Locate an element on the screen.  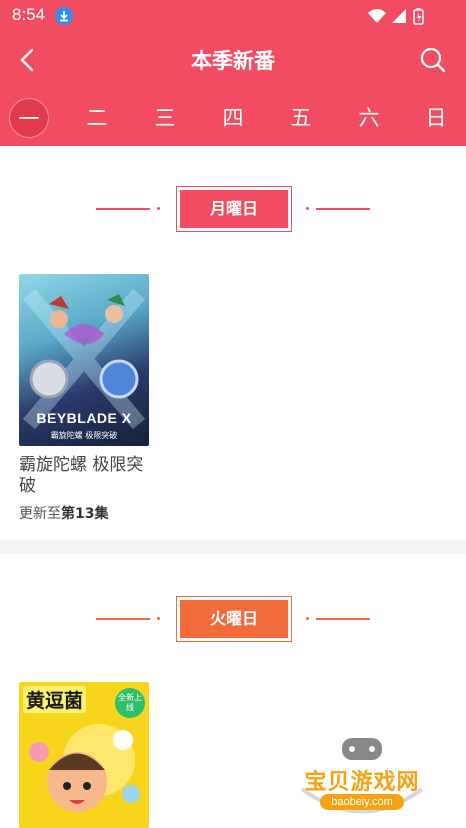
watermark-logo: 宝贝游戏网 baobeiy.com is located at coordinates (362, 779).